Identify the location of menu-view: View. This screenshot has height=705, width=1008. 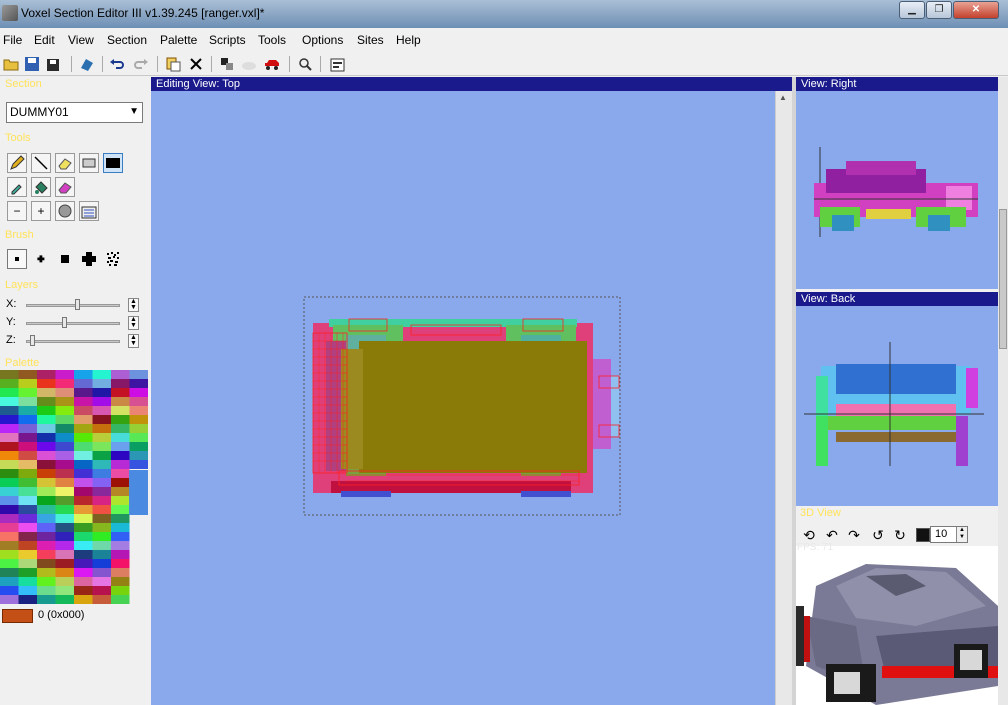
(81, 40).